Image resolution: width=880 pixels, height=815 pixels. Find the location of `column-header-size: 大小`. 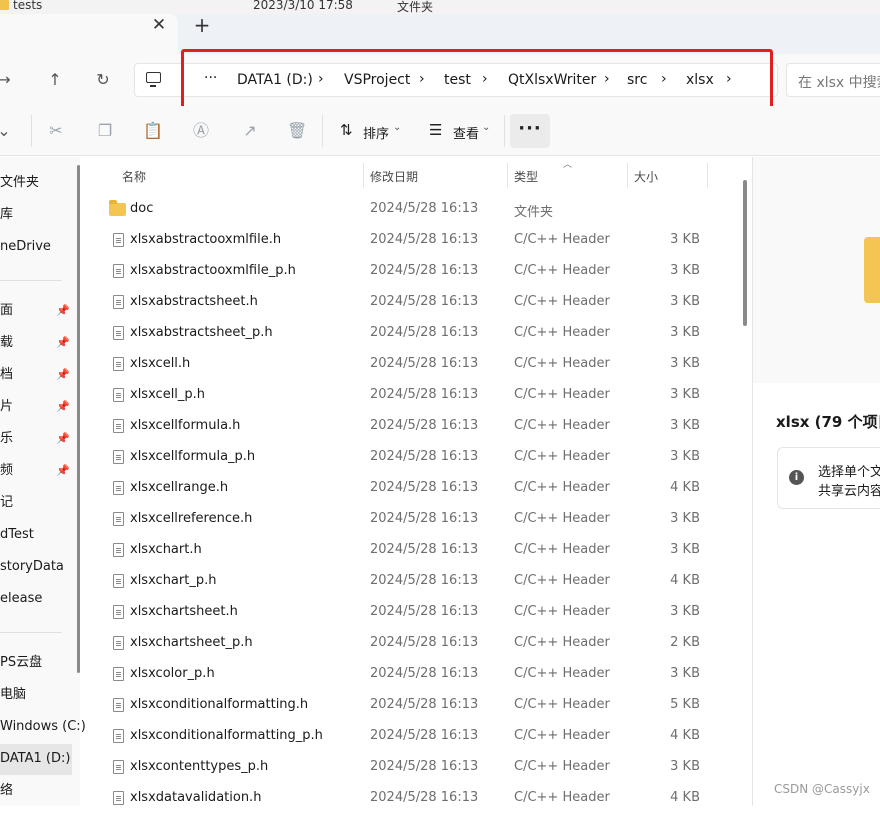

column-header-size: 大小 is located at coordinates (646, 176).